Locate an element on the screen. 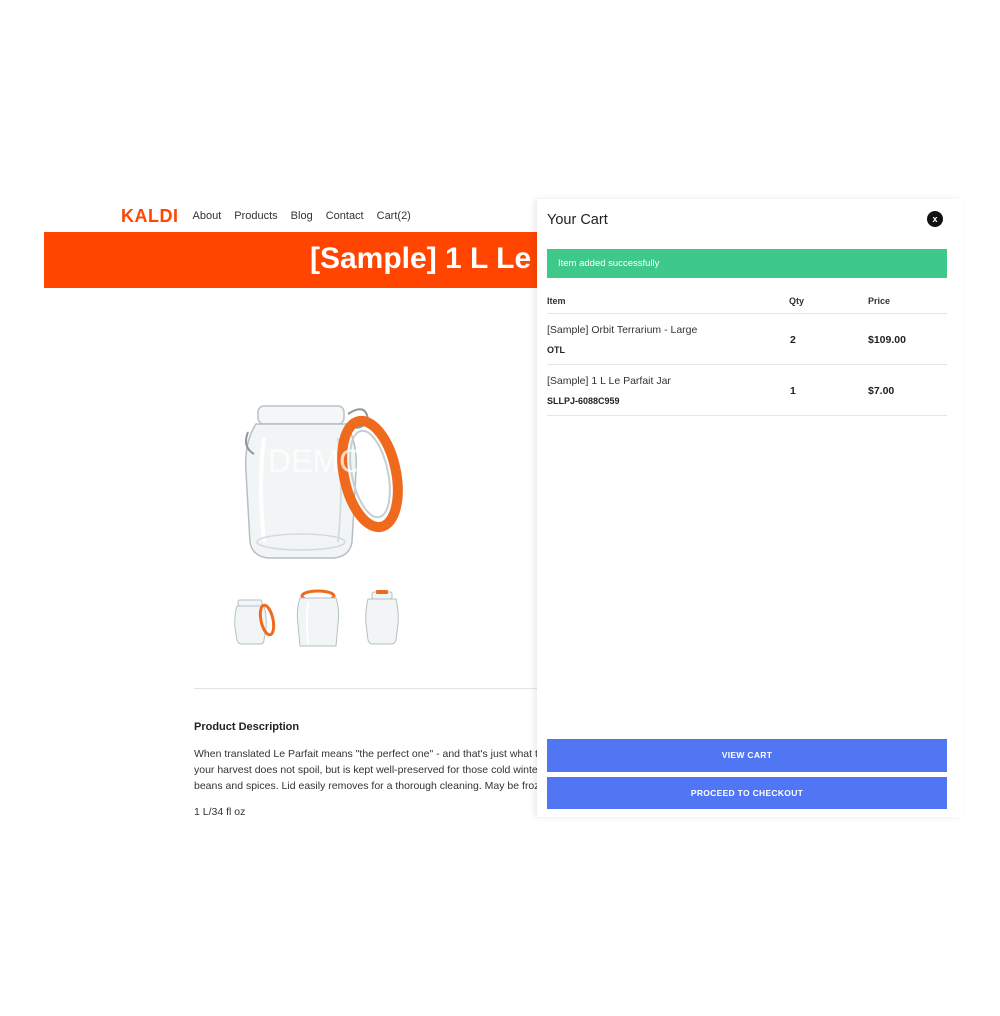 This screenshot has height=1016, width=1000. item-sku: SLLPJ-6088C959 is located at coordinates (583, 401).